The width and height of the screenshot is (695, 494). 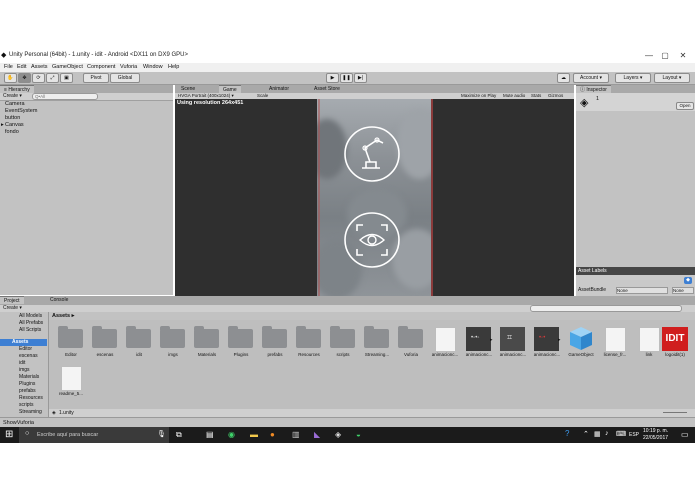 What do you see at coordinates (685, 434) in the screenshot?
I see `notifications-icon: ▭` at bounding box center [685, 434].